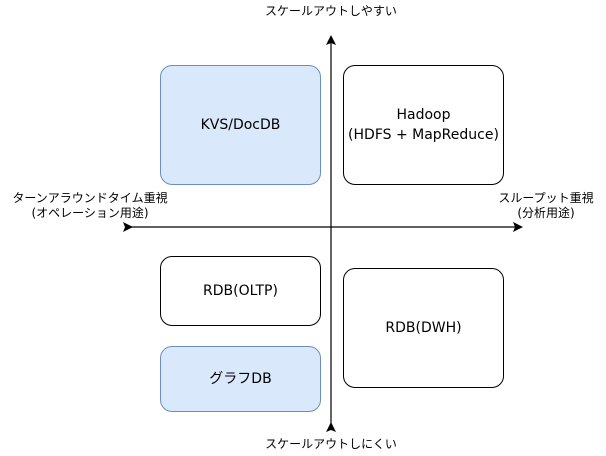  I want to click on box-rdb-dwh-label: RDB(DWH), so click(423, 328).